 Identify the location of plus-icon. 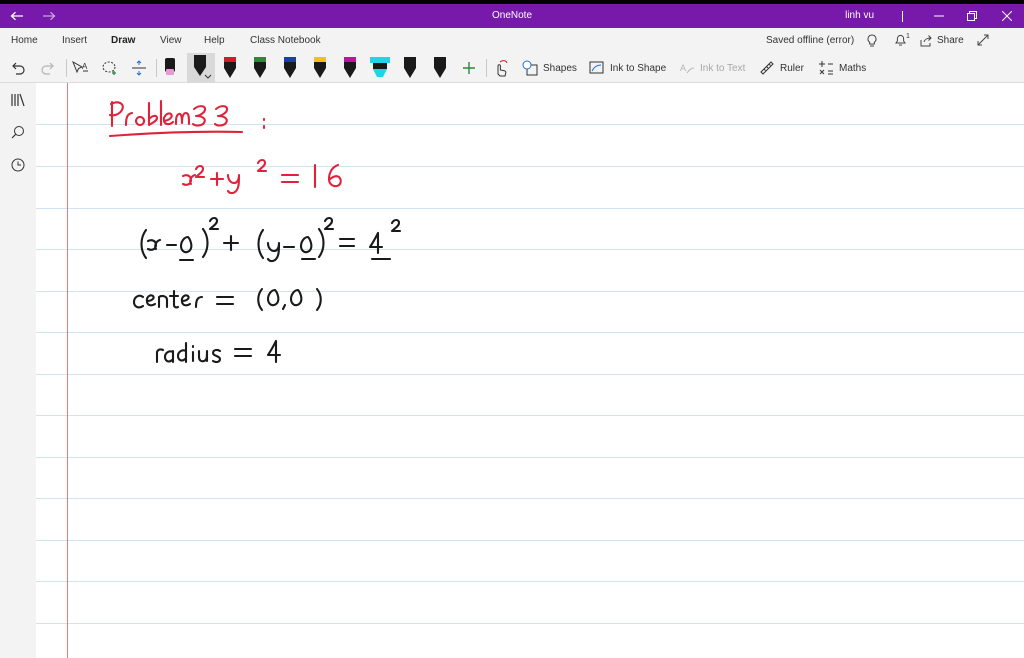
(469, 68).